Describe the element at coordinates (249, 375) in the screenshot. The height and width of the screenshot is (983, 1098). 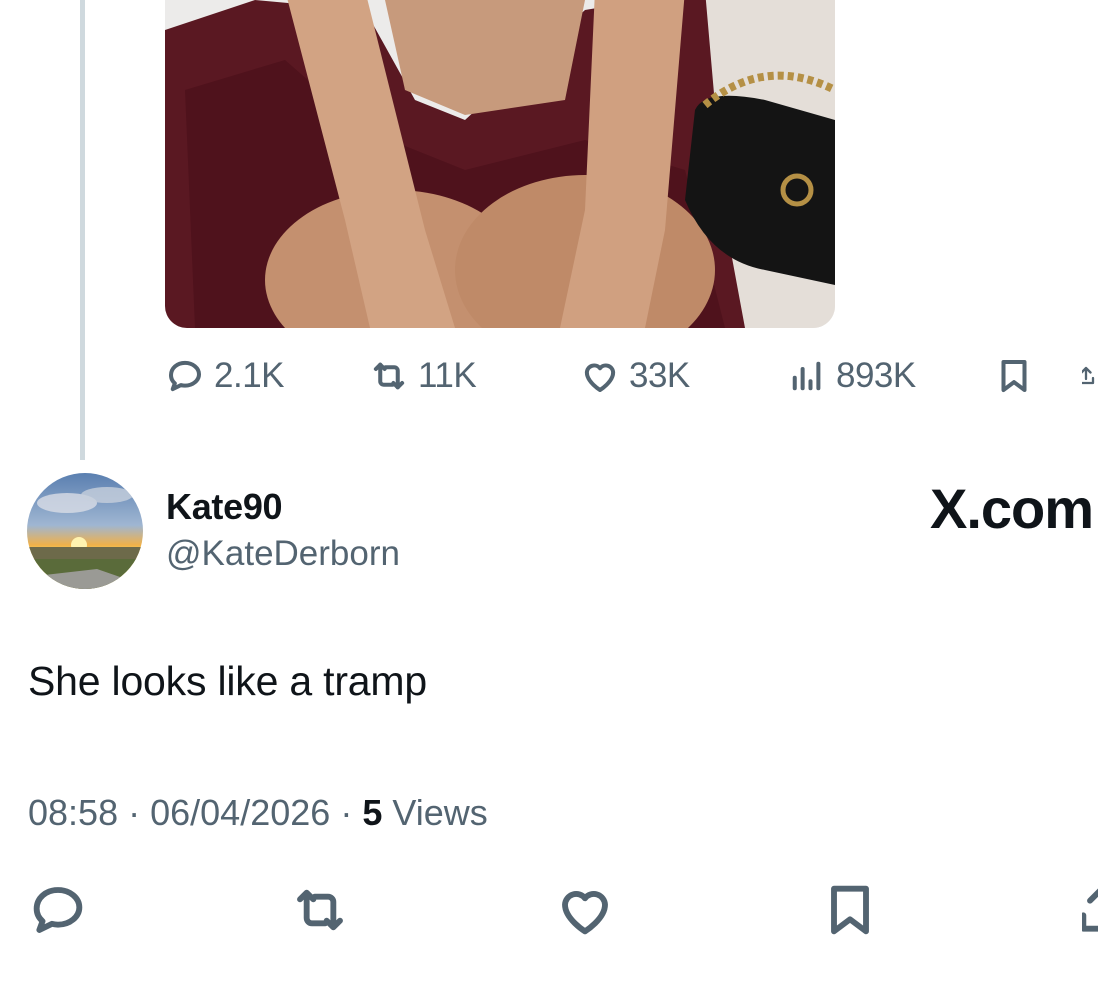
I see `reply-count: 2.1K` at that location.